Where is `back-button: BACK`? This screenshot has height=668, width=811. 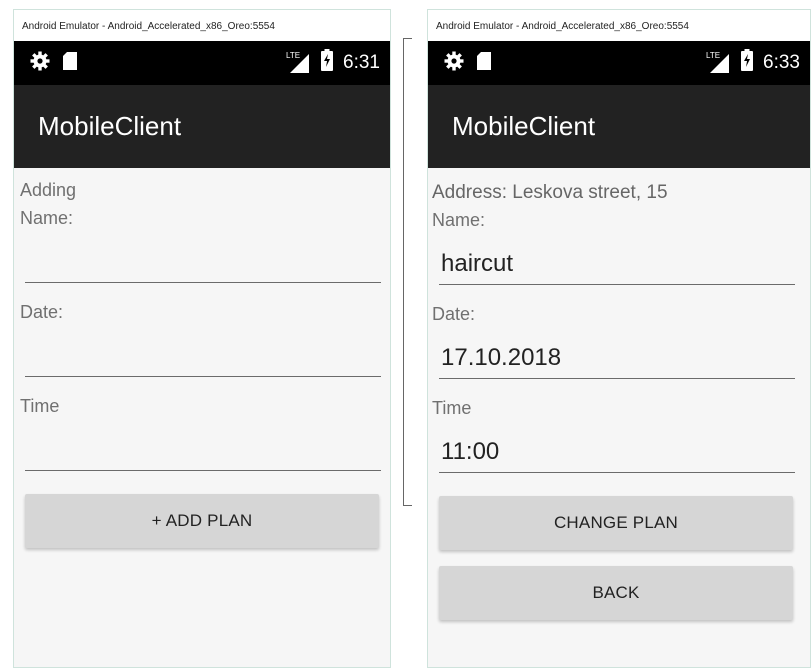 back-button: BACK is located at coordinates (616, 593).